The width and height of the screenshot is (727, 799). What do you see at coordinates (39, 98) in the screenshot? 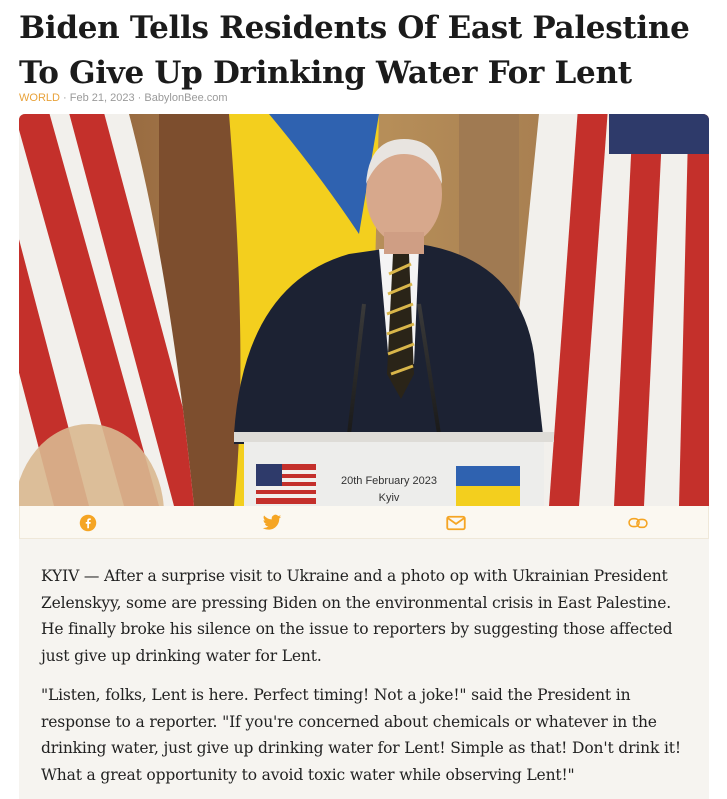
I see `category-link: WORLD` at bounding box center [39, 98].